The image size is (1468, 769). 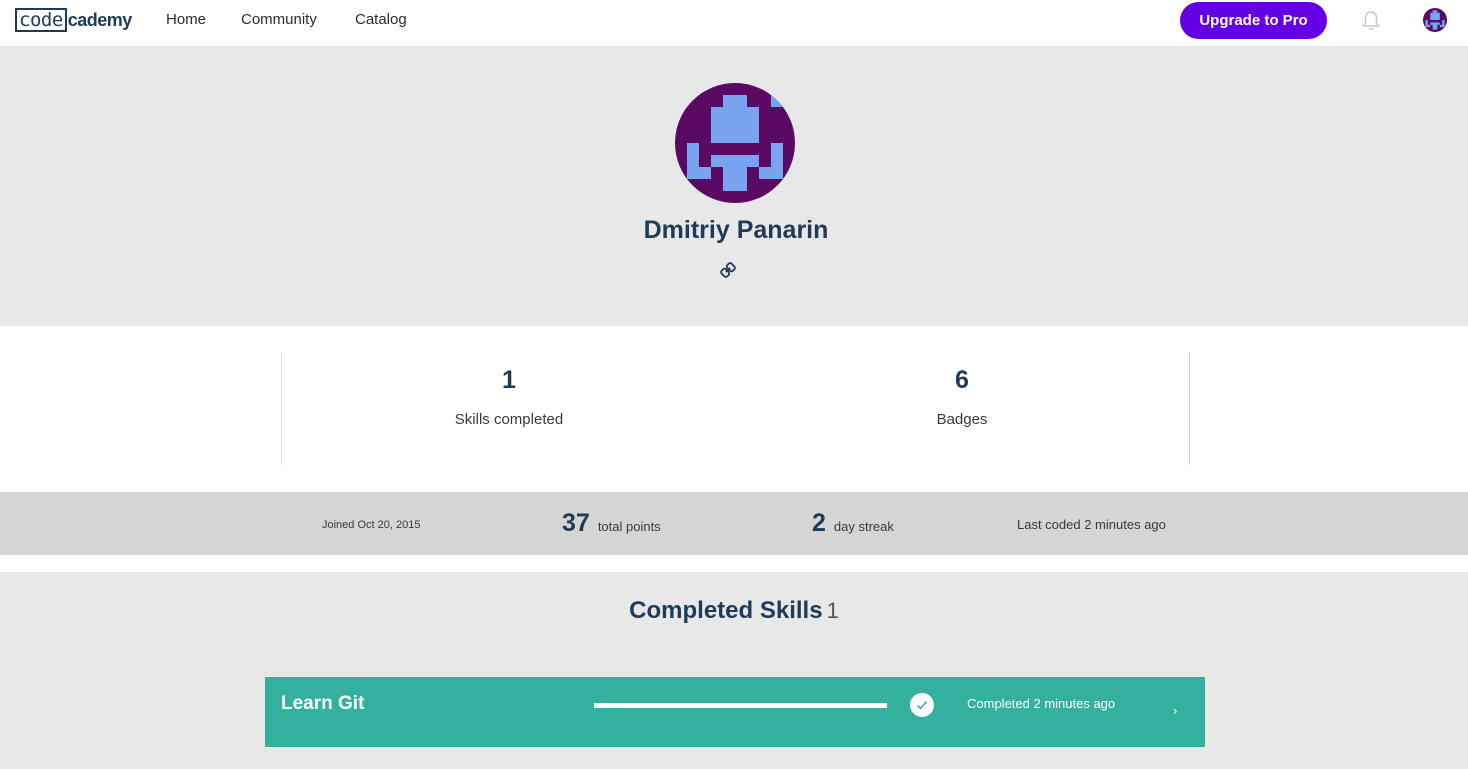 I want to click on total-points-value: 37, so click(x=576, y=523).